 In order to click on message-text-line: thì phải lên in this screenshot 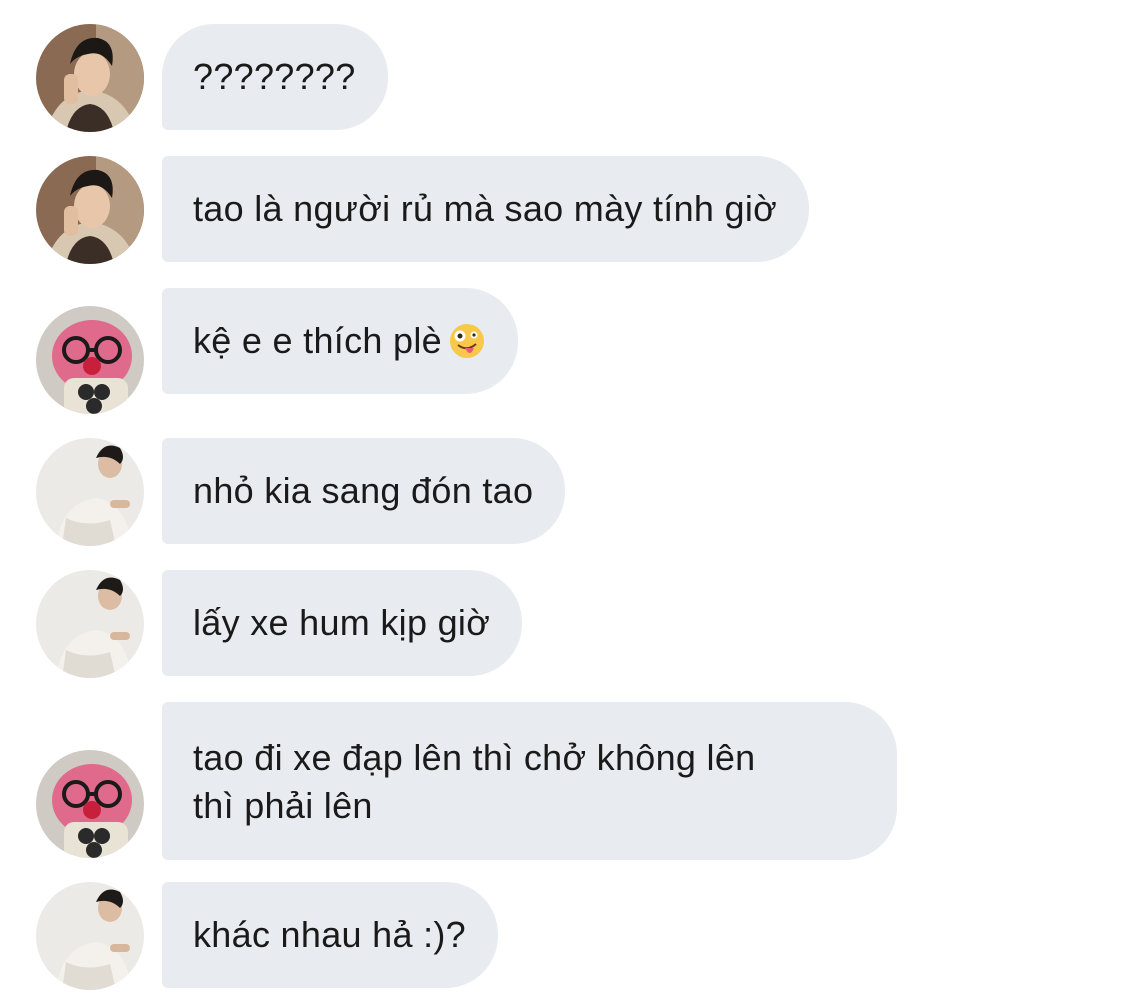, I will do `click(283, 805)`.